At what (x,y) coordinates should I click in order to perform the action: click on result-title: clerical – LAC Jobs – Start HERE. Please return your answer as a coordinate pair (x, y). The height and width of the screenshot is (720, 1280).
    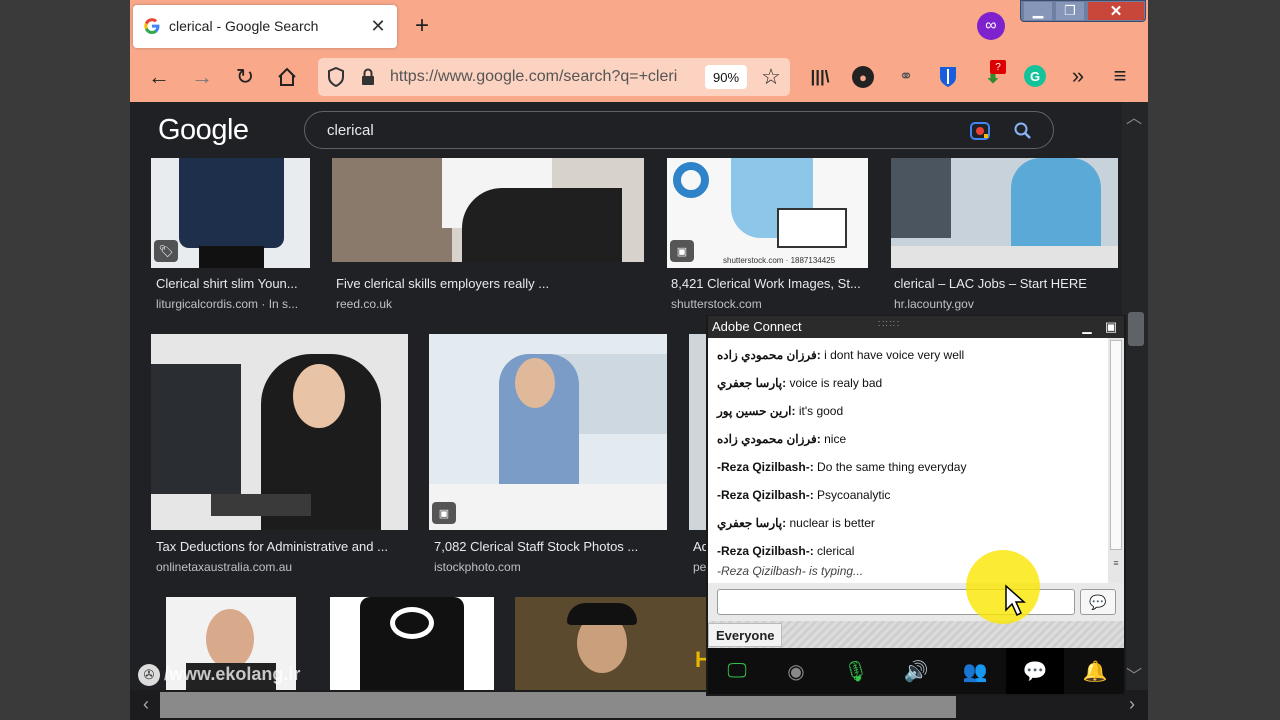
    Looking at the image, I should click on (1006, 283).